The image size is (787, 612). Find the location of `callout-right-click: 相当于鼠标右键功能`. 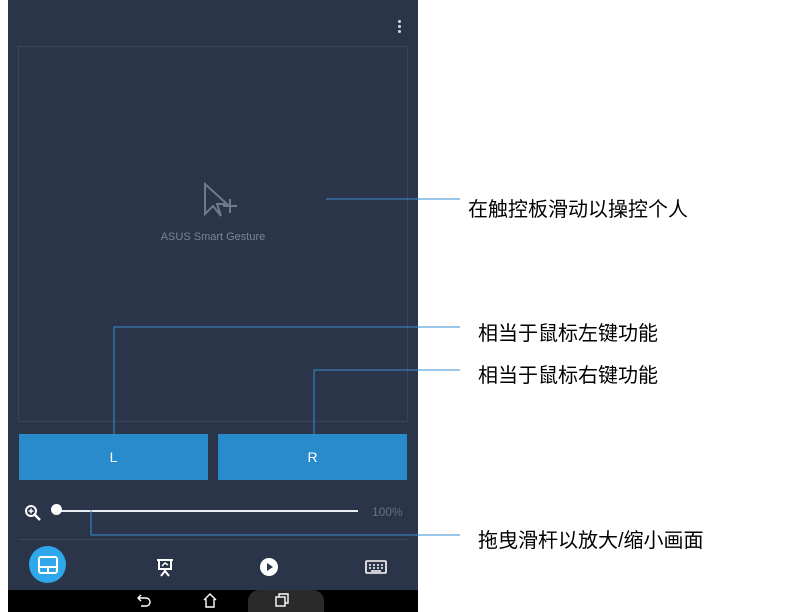

callout-right-click: 相当于鼠标右键功能 is located at coordinates (568, 376).